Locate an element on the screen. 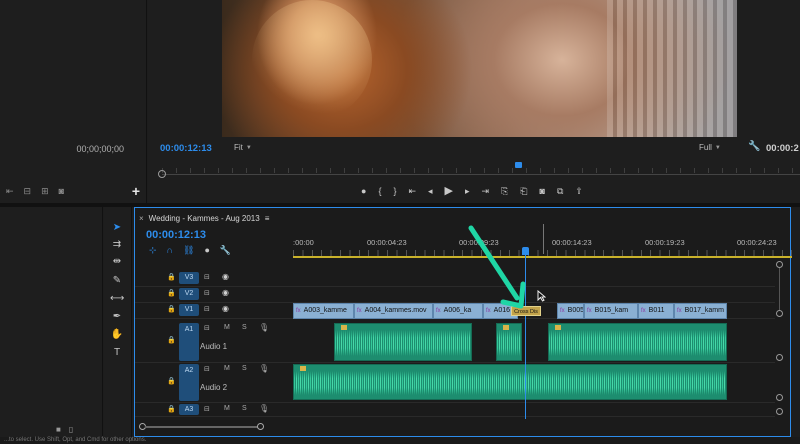  razor-tool: ✎ is located at coordinates (117, 281).